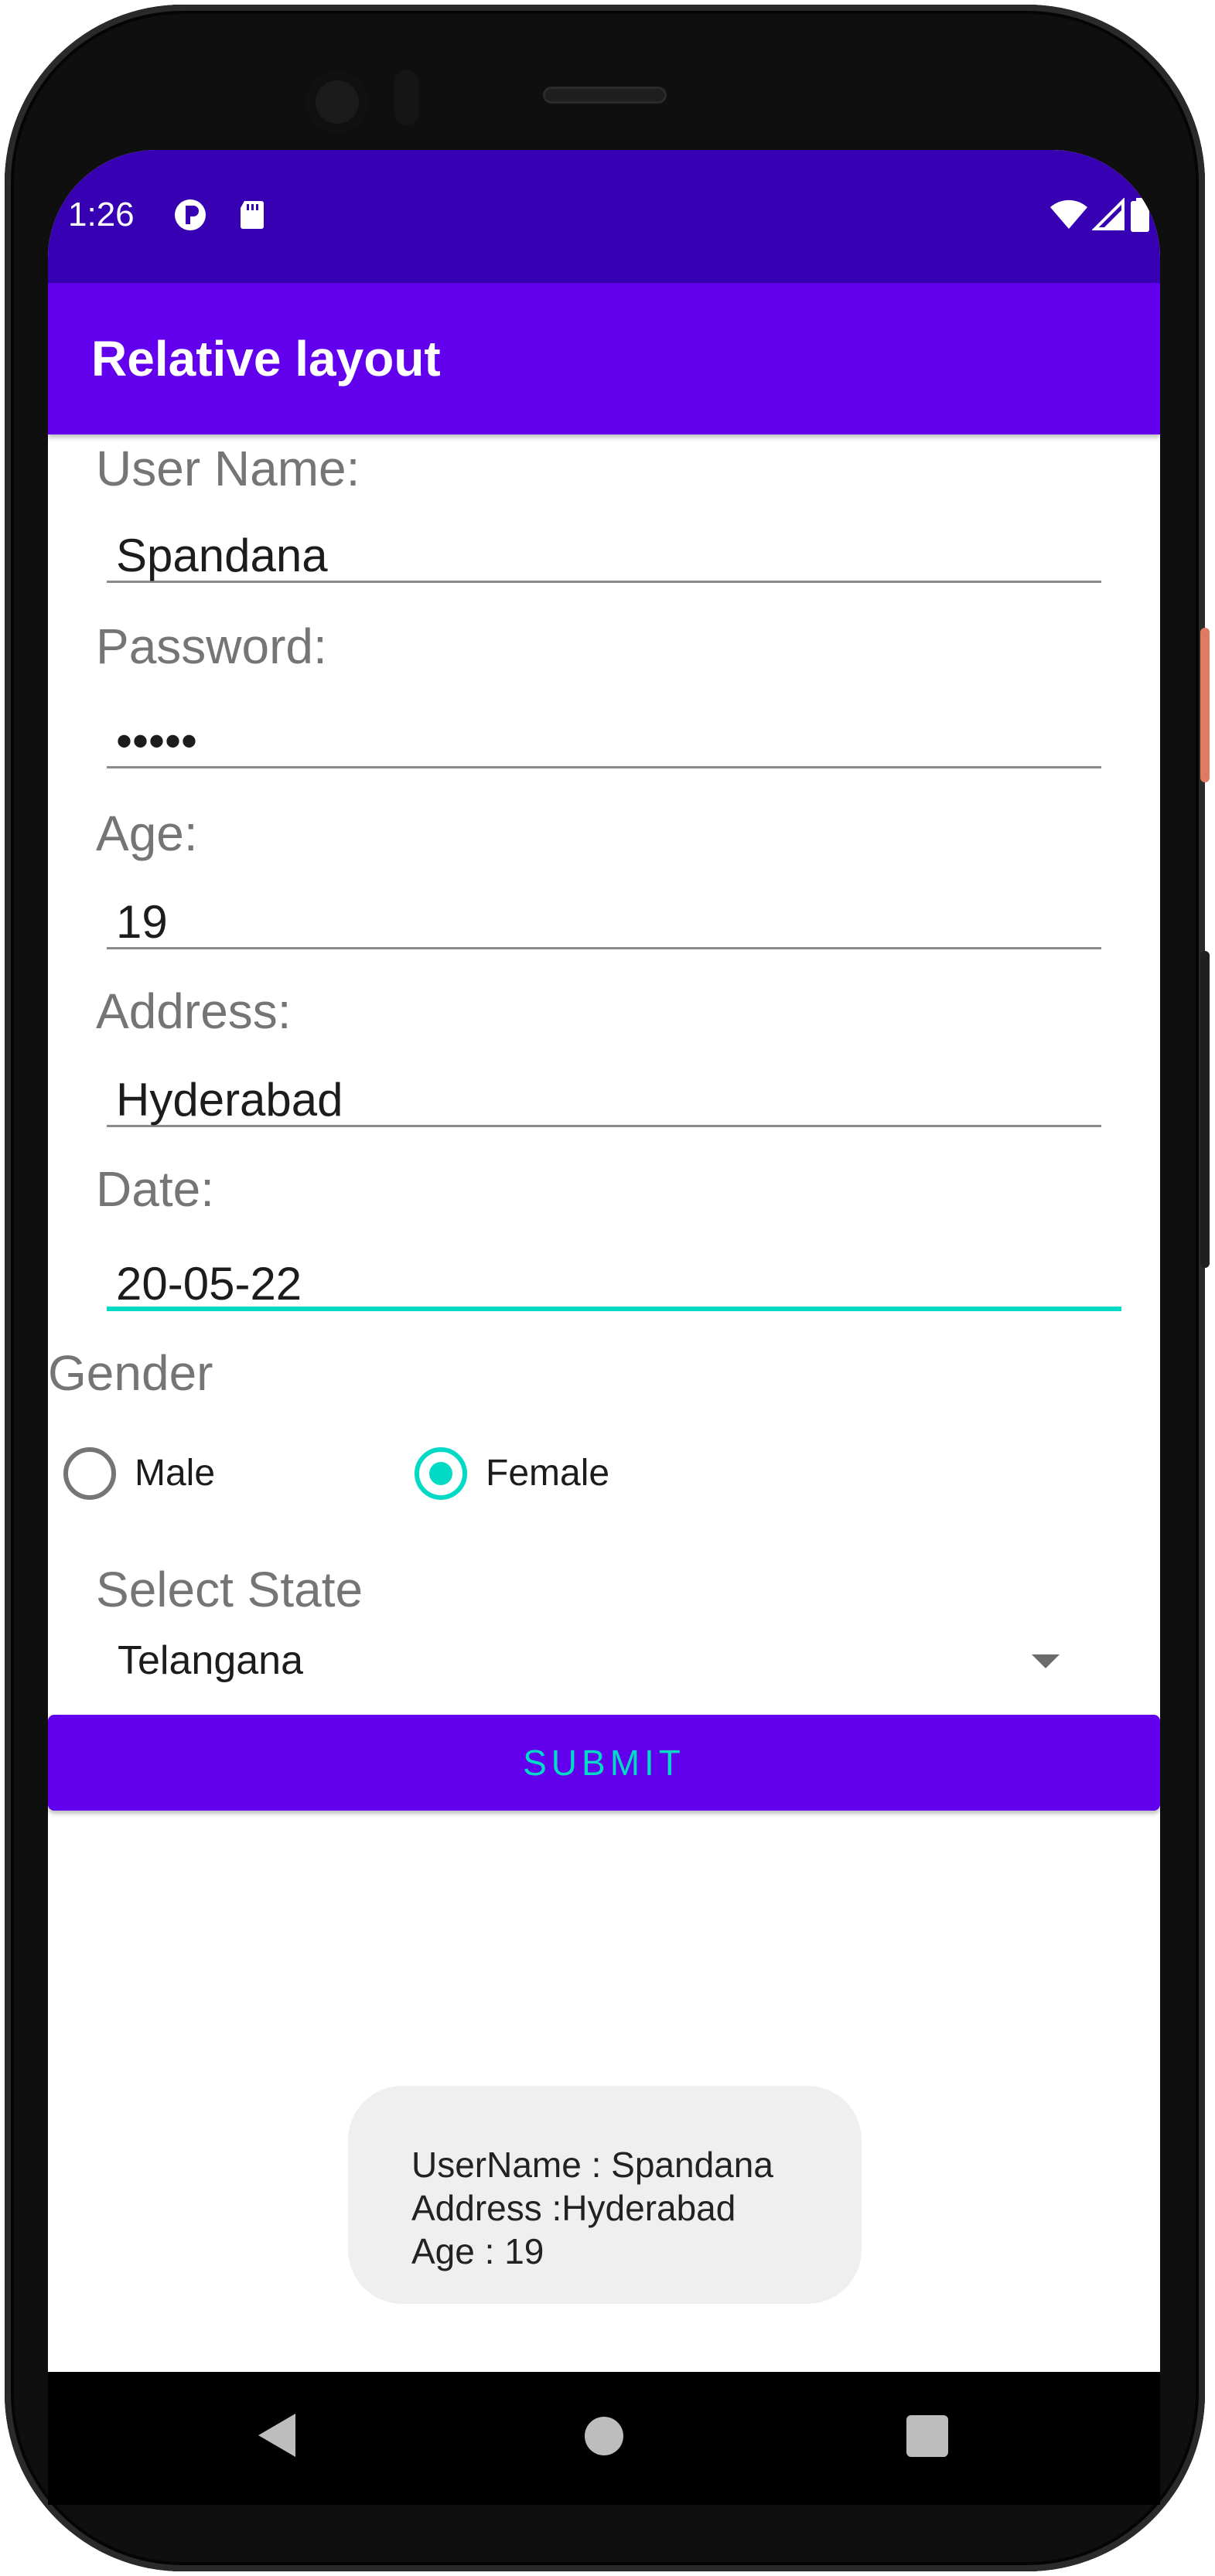 This screenshot has height=2576, width=1215. Describe the element at coordinates (478, 2251) in the screenshot. I see `toast-line: Age : 19` at that location.